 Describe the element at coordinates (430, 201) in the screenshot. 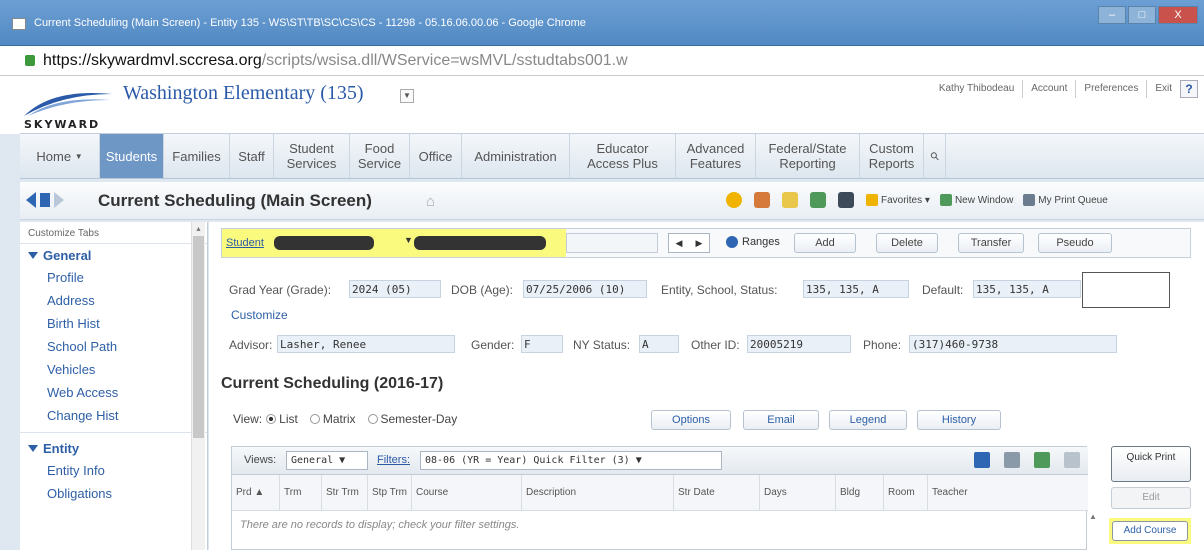

I see `home-favorite-icon: ⌂` at that location.